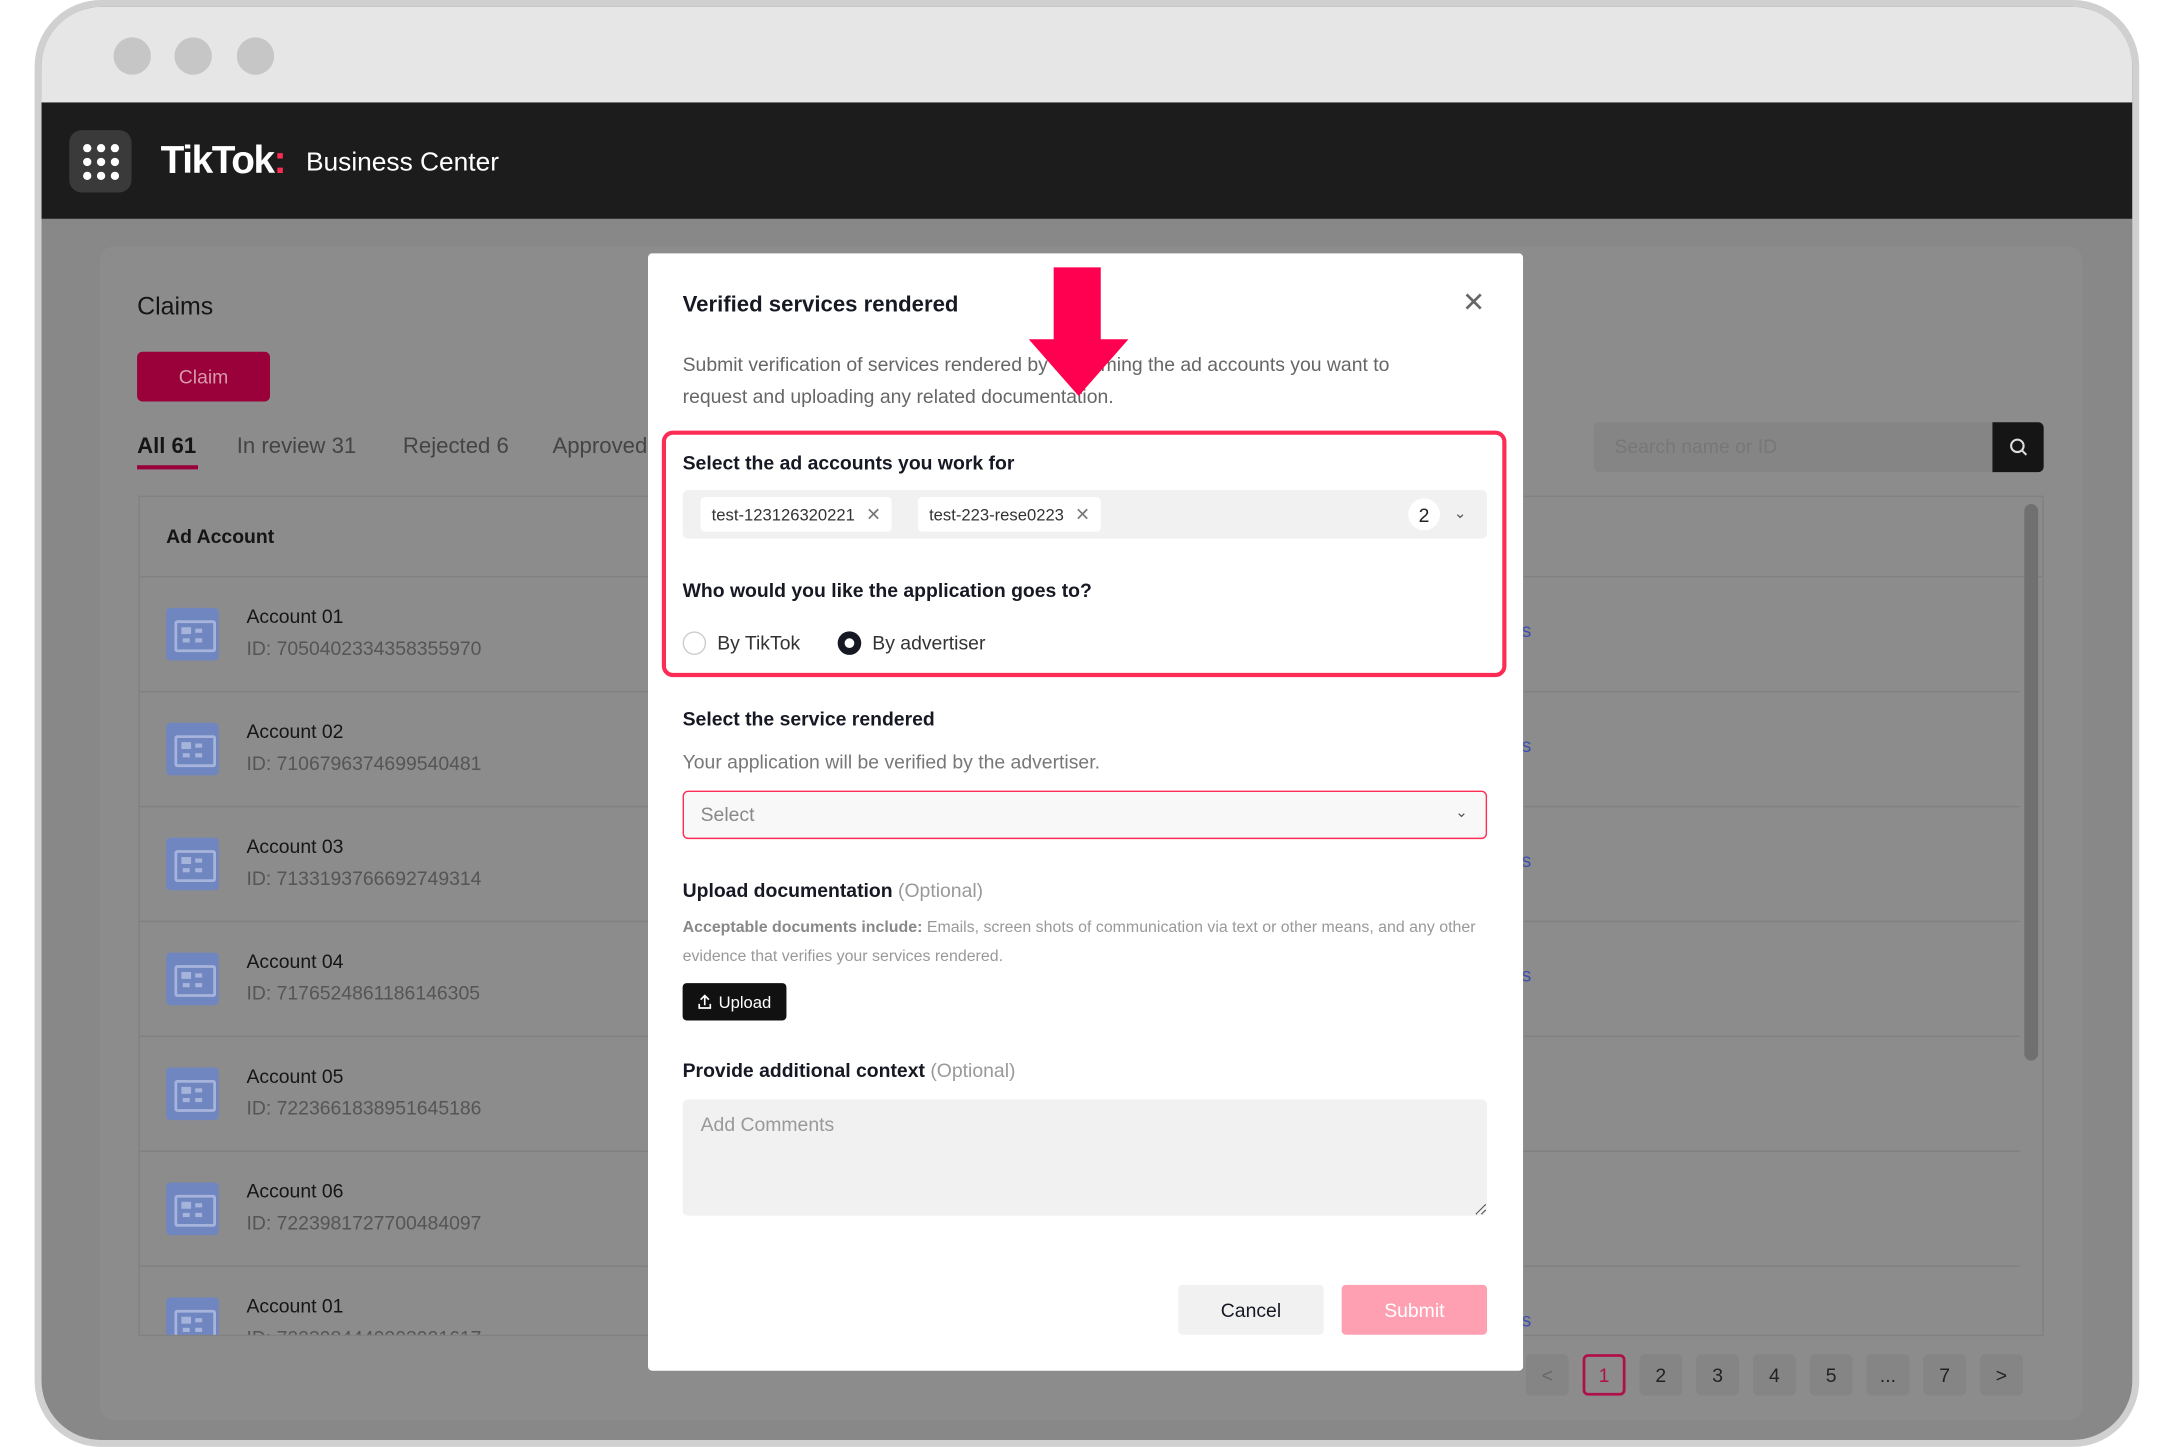  I want to click on context-label: Provide additional context (Optional), so click(849, 1070).